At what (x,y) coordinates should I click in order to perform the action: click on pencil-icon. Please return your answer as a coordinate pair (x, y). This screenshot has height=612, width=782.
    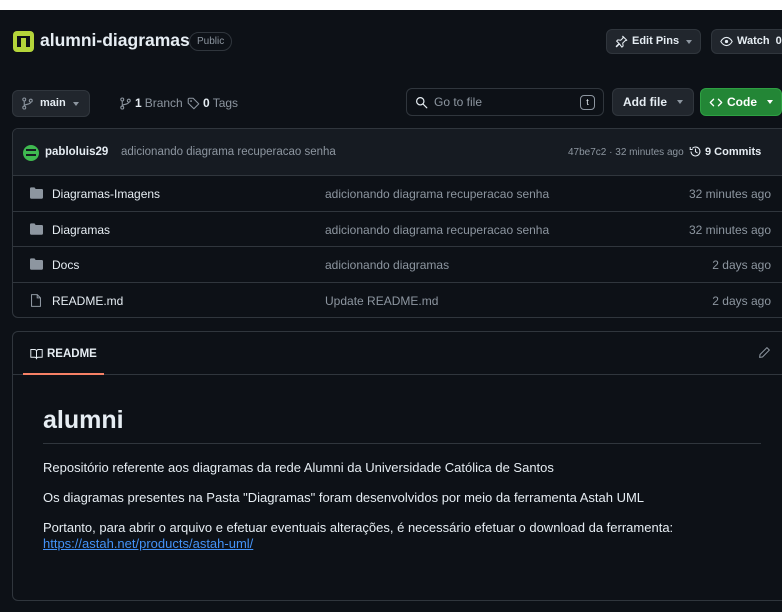
    Looking at the image, I should click on (764, 352).